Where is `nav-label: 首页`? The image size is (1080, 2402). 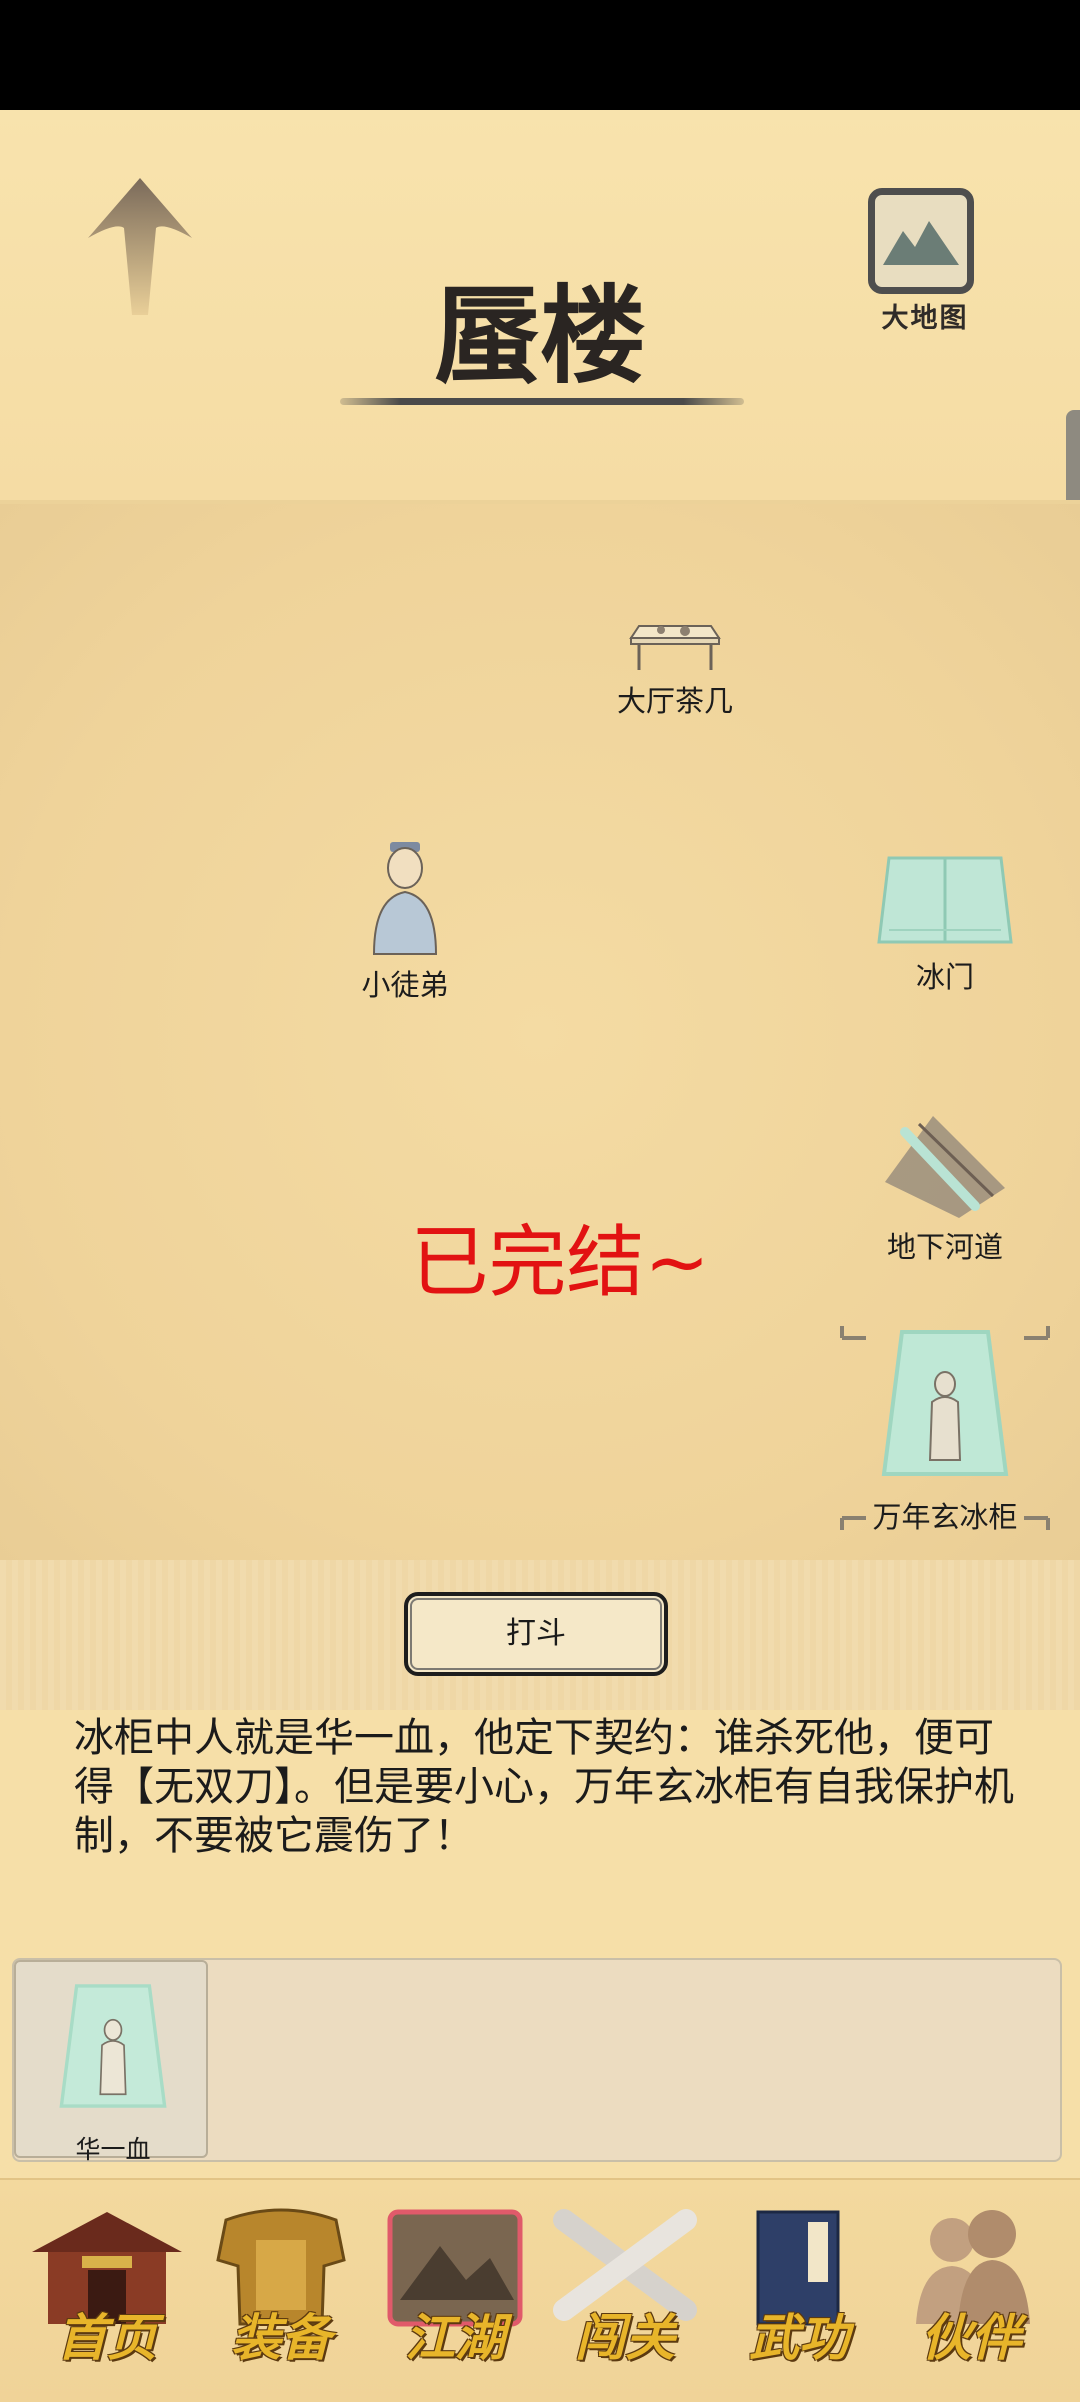 nav-label: 首页 is located at coordinates (107, 2337).